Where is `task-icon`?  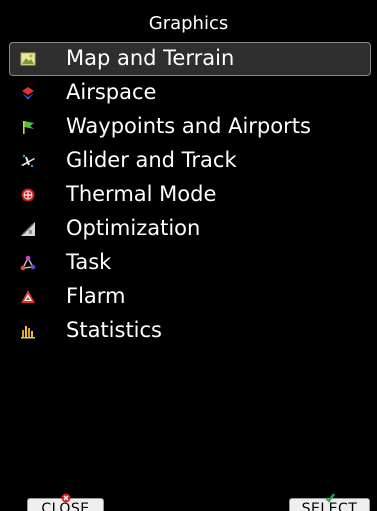 task-icon is located at coordinates (28, 263).